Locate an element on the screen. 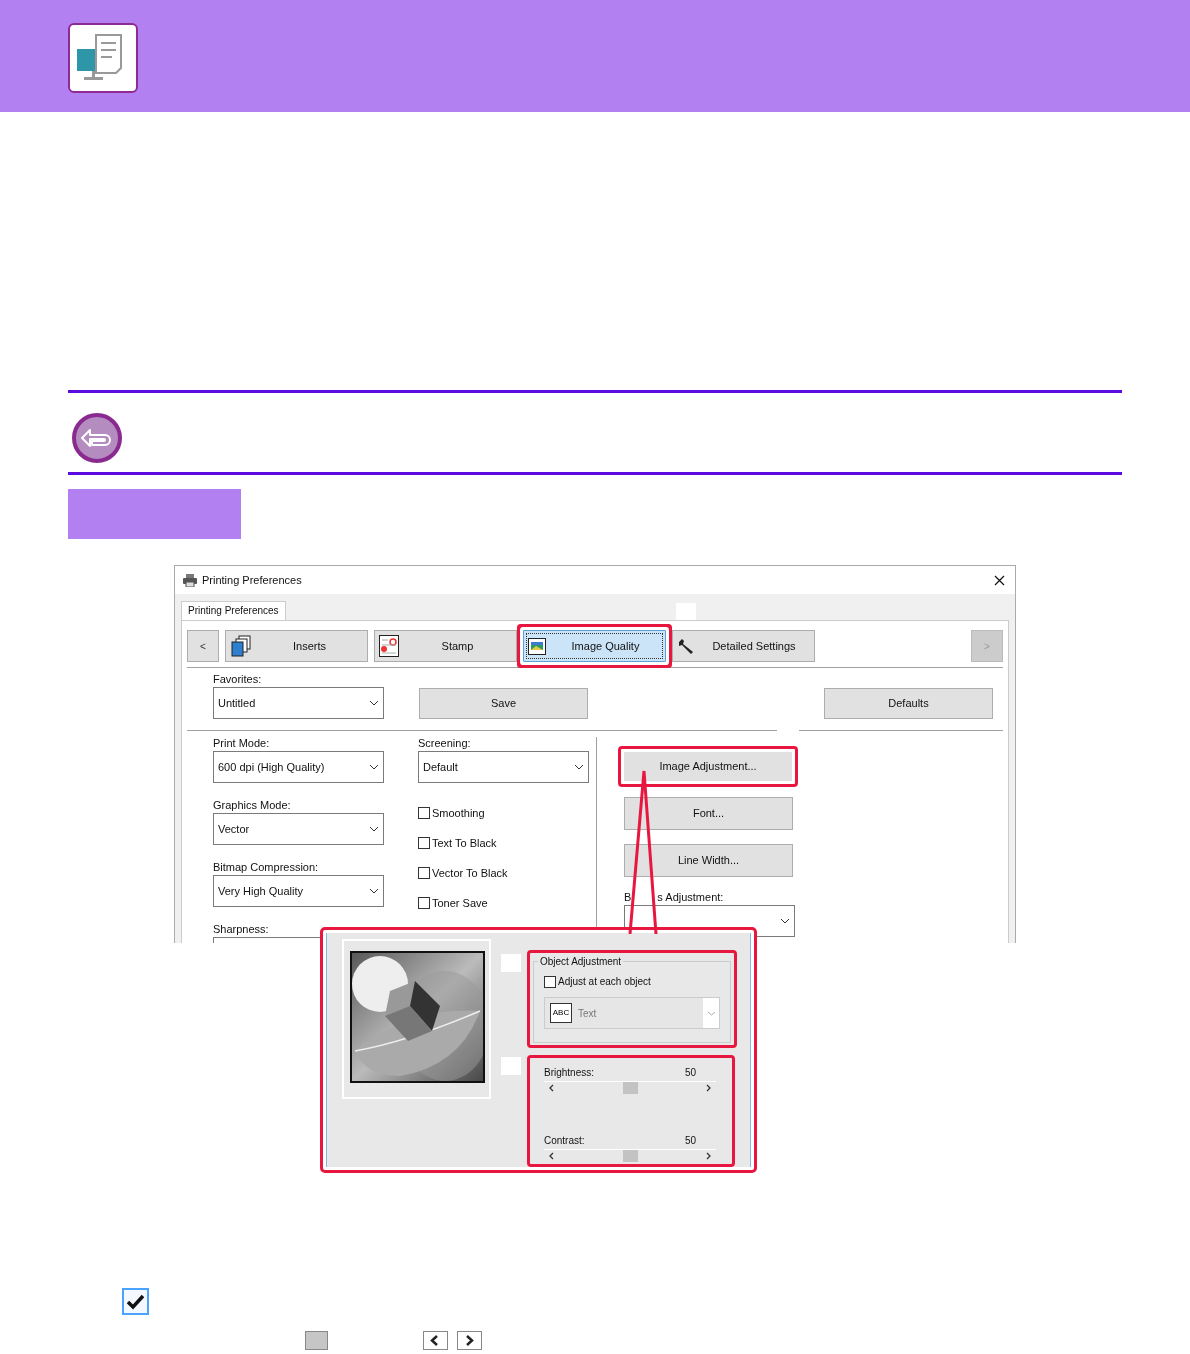  checkbox-label: Toner Save is located at coordinates (460, 903).